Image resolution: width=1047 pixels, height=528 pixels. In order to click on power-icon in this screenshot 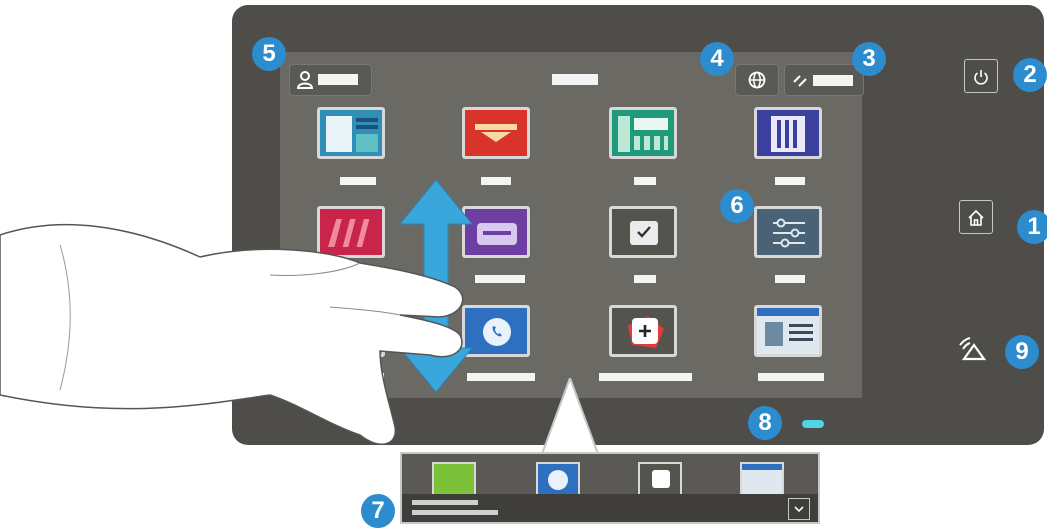, I will do `click(981, 77)`.